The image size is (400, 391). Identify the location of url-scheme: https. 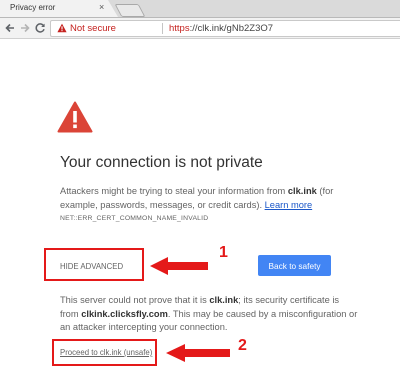
(179, 28).